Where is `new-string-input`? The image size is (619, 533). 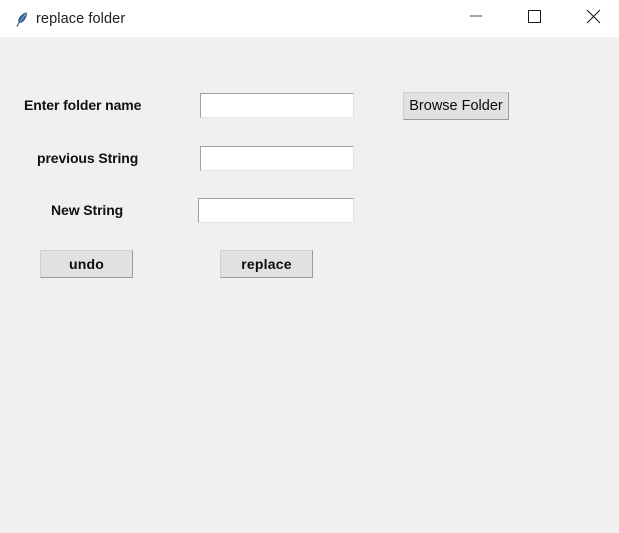 new-string-input is located at coordinates (276, 210).